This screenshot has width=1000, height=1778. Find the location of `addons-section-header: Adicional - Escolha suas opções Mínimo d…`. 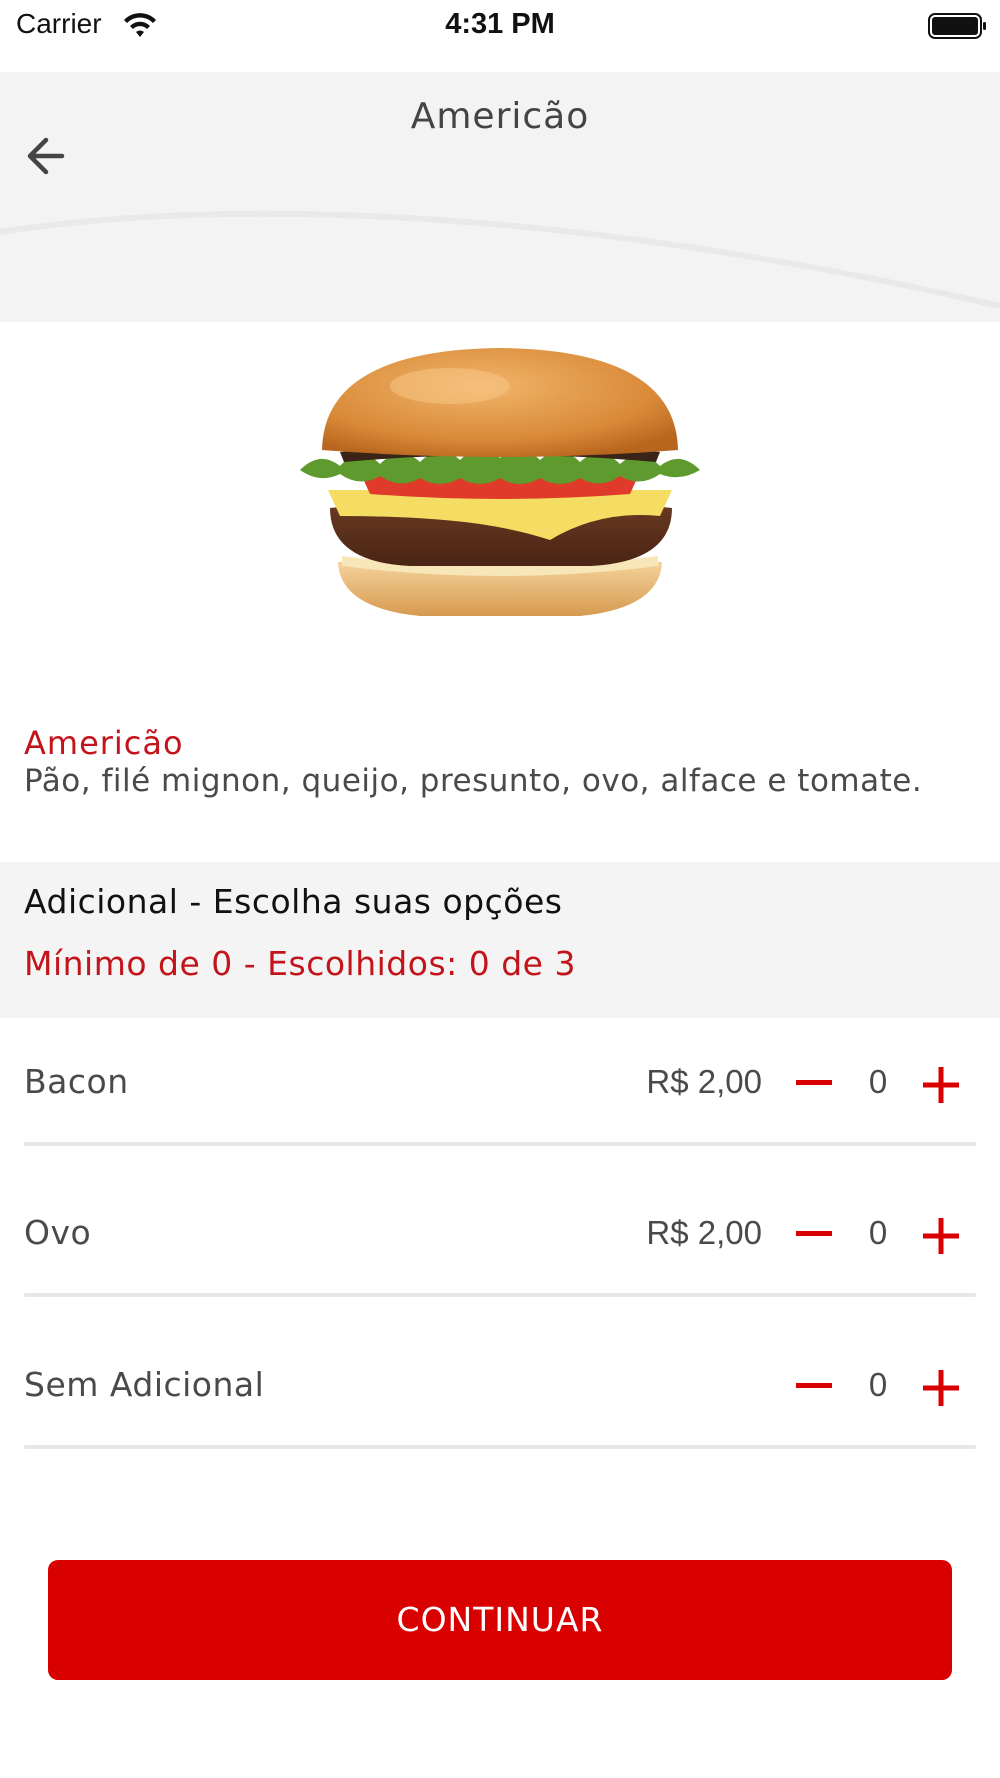

addons-section-header: Adicional - Escolha suas opções Mínimo d… is located at coordinates (500, 940).